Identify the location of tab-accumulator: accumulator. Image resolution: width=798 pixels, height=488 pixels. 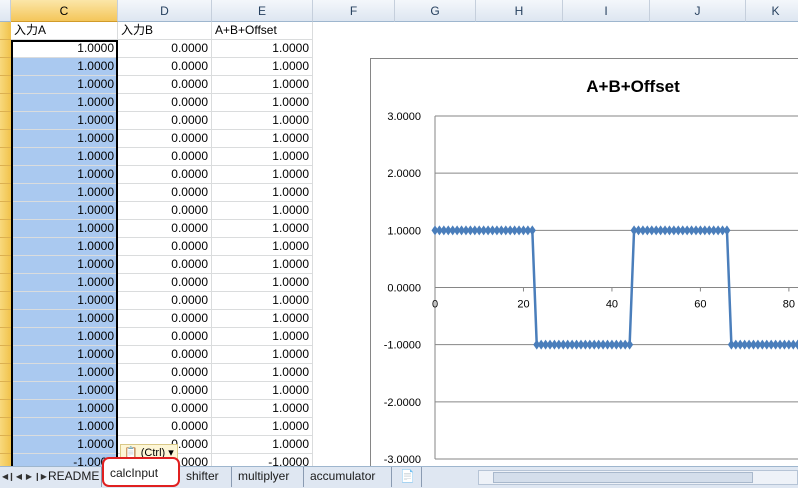
(348, 477).